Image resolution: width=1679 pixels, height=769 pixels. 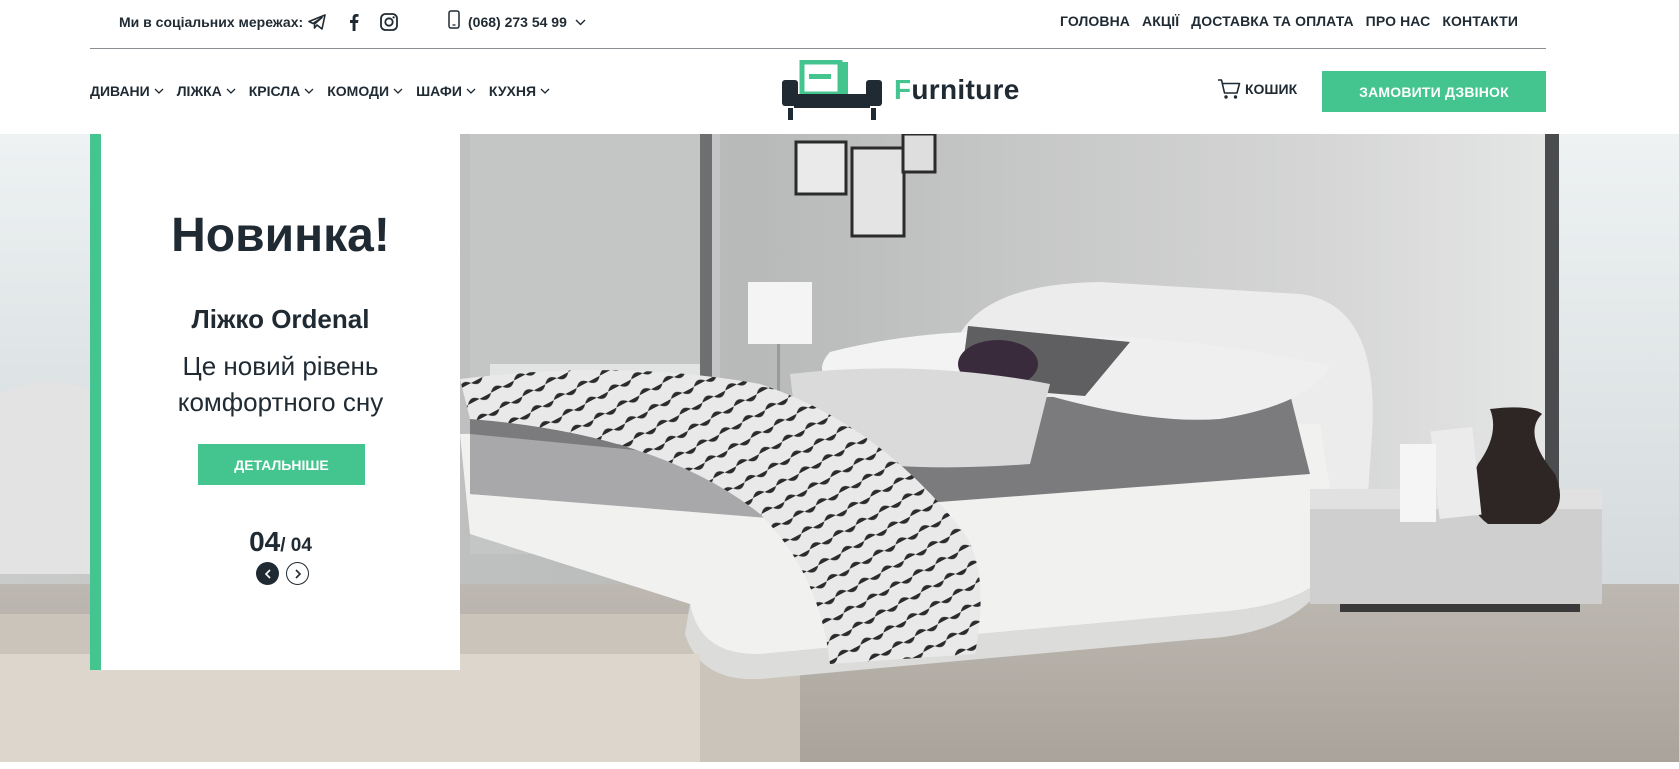 What do you see at coordinates (1229, 89) in the screenshot?
I see `cart-icon` at bounding box center [1229, 89].